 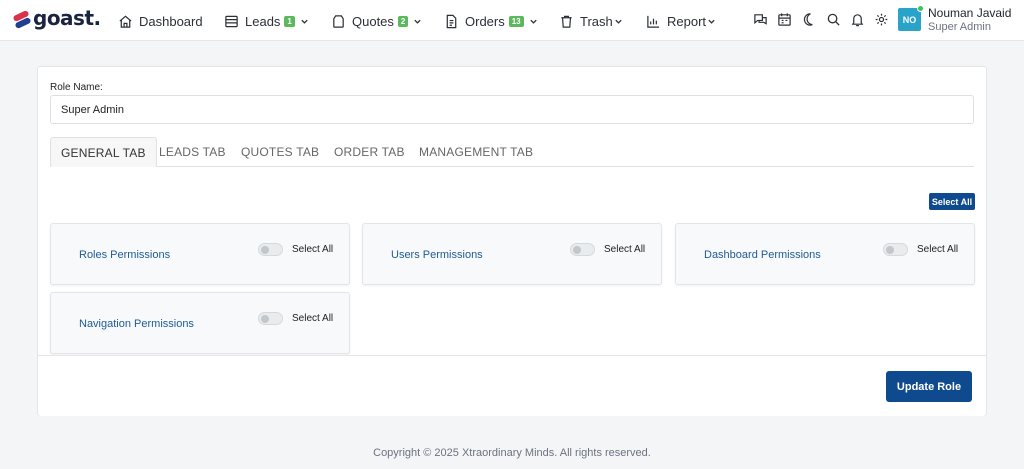 What do you see at coordinates (959, 27) in the screenshot?
I see `user-role: Super Admin` at bounding box center [959, 27].